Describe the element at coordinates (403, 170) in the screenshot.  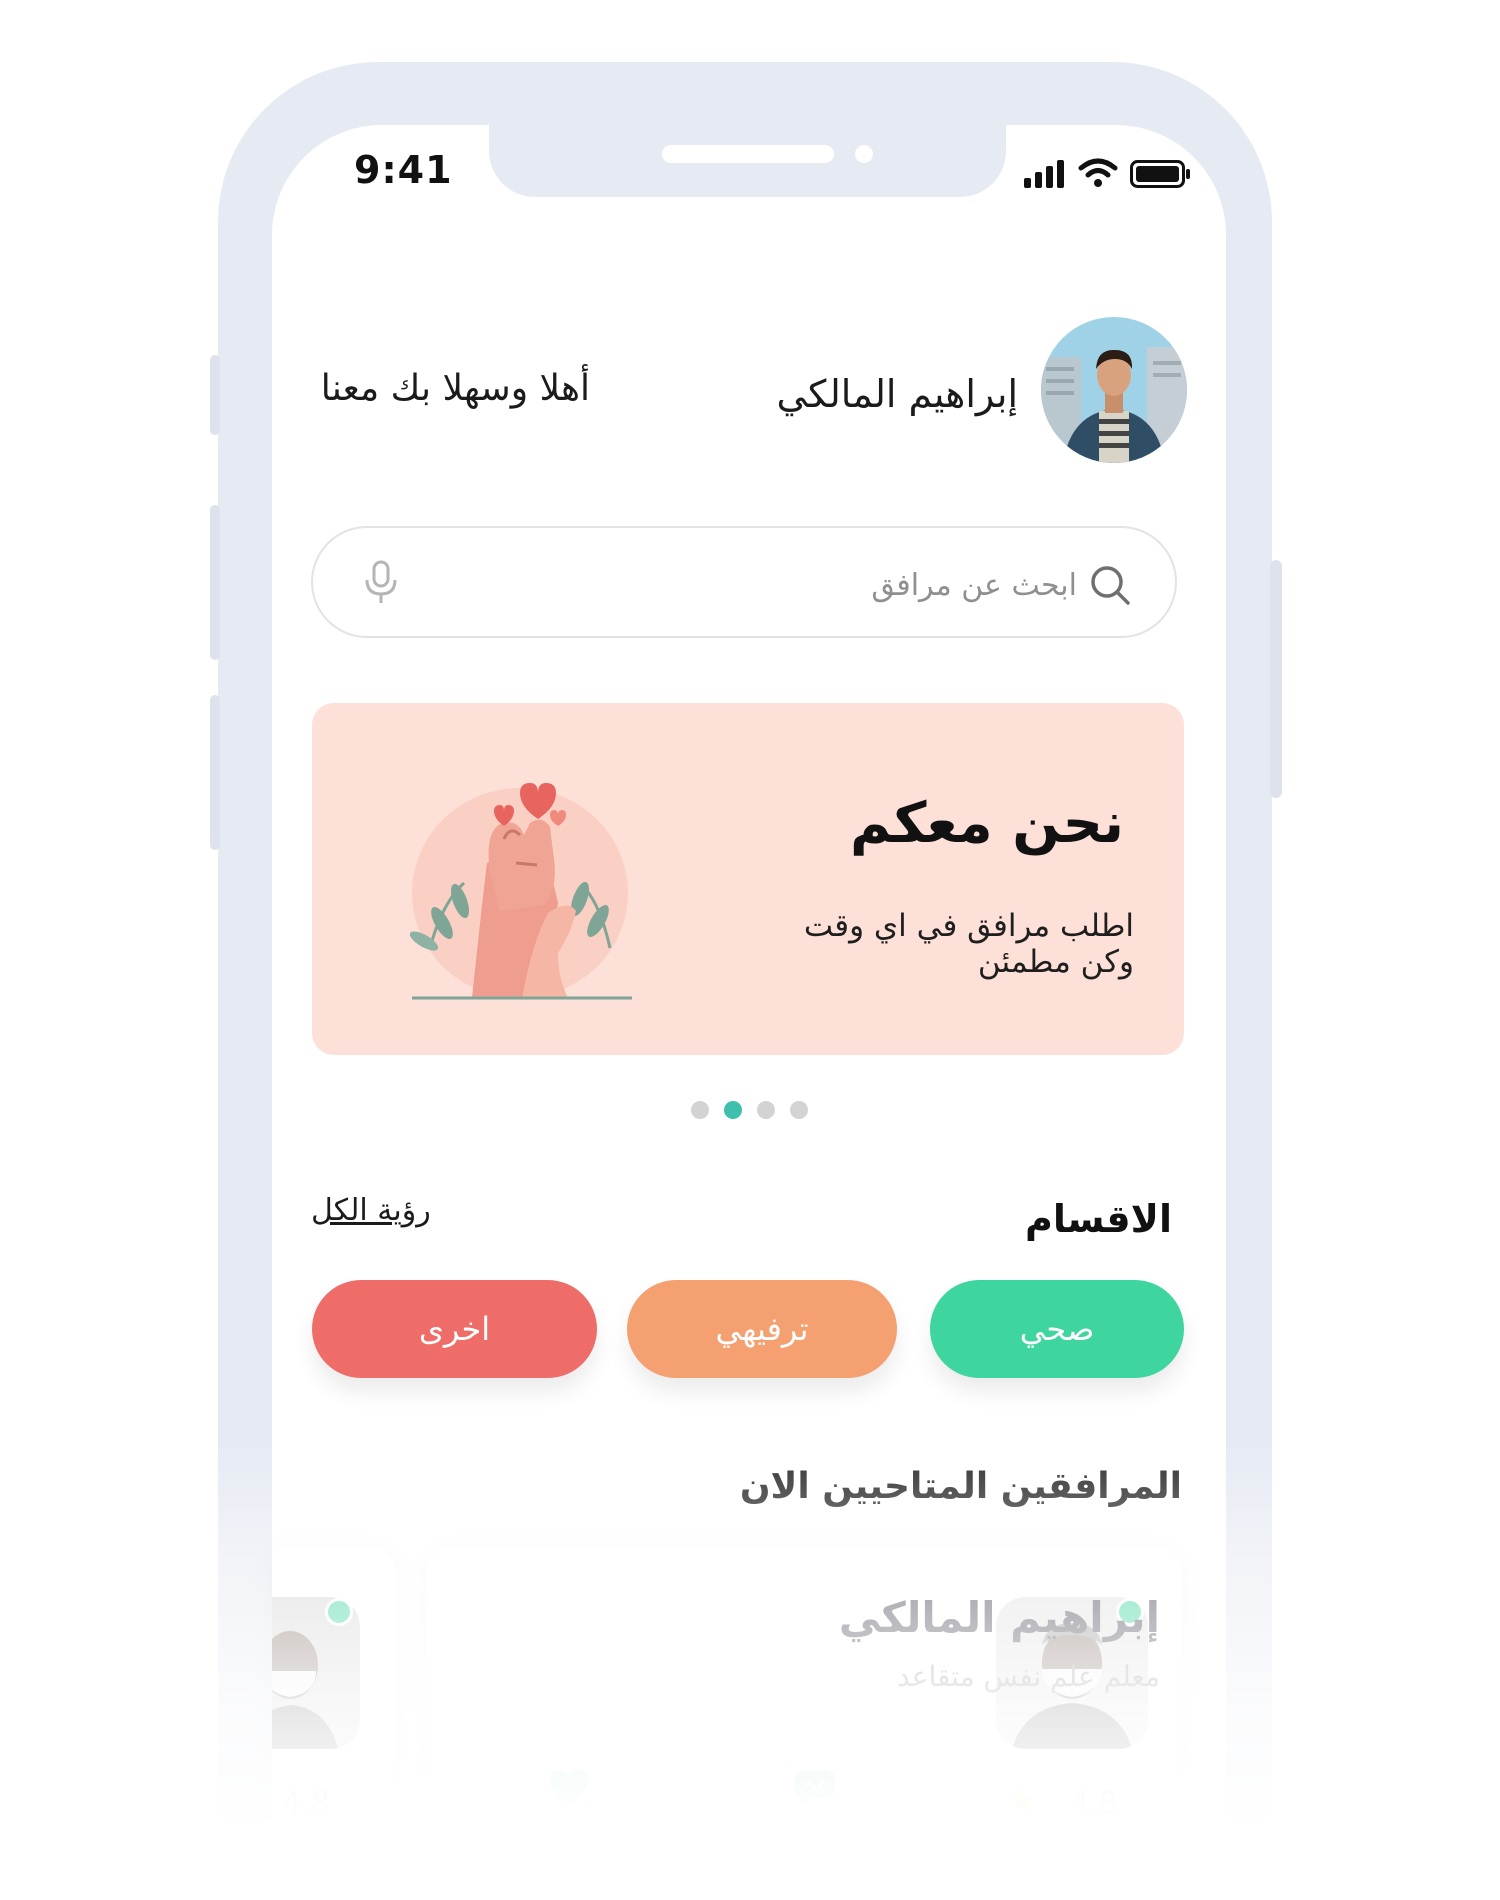
I see `status-time: 9:41` at that location.